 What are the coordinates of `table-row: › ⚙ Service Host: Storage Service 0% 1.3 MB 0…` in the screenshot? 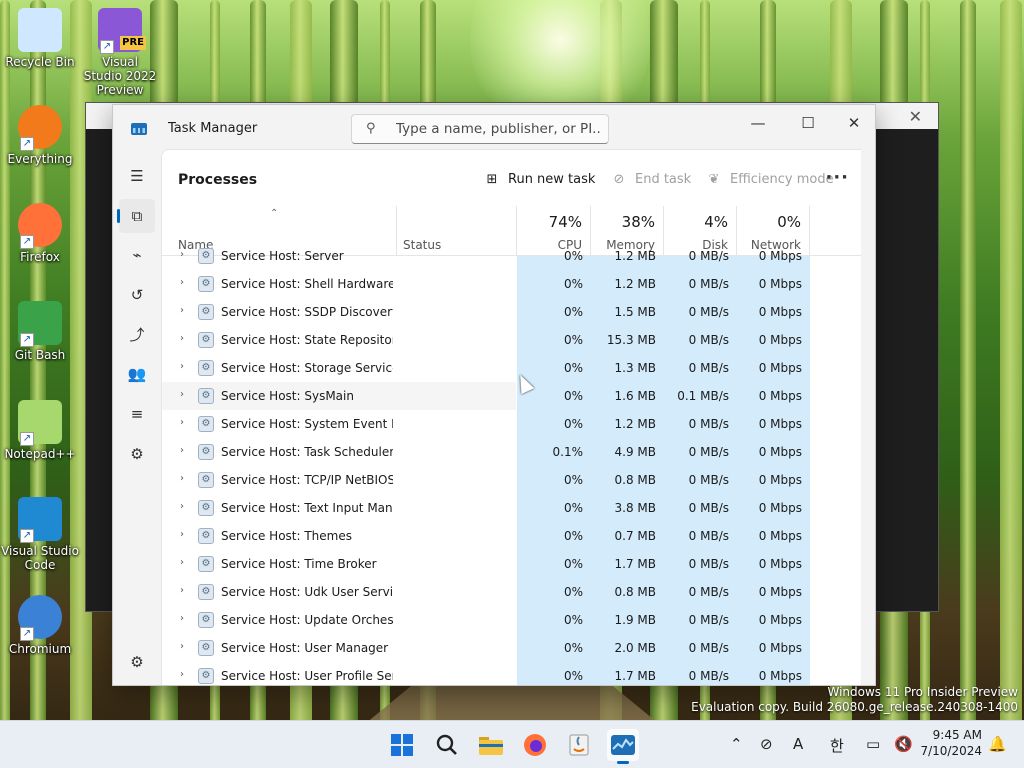 It's located at (504, 368).